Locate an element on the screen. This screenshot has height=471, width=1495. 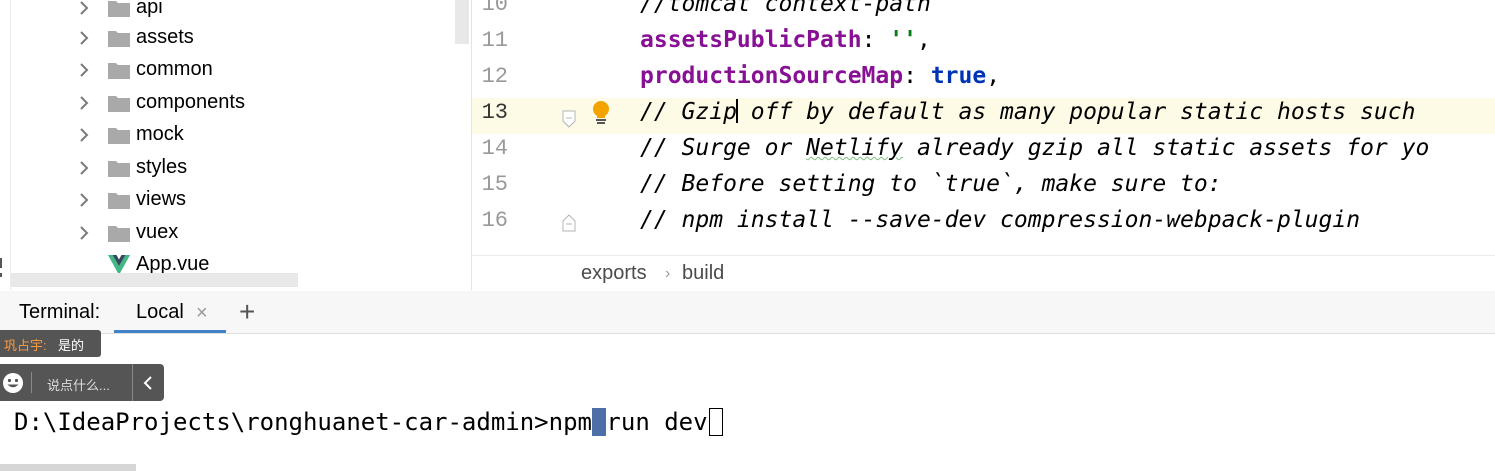
fold-end-icon is located at coordinates (569, 119).